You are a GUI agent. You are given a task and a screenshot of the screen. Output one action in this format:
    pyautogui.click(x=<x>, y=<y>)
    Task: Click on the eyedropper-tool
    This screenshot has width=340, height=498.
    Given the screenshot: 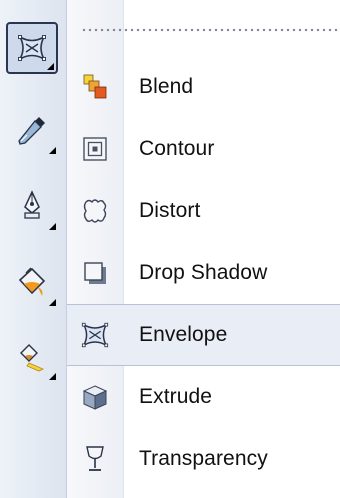 What is the action you would take?
    pyautogui.click(x=32, y=130)
    